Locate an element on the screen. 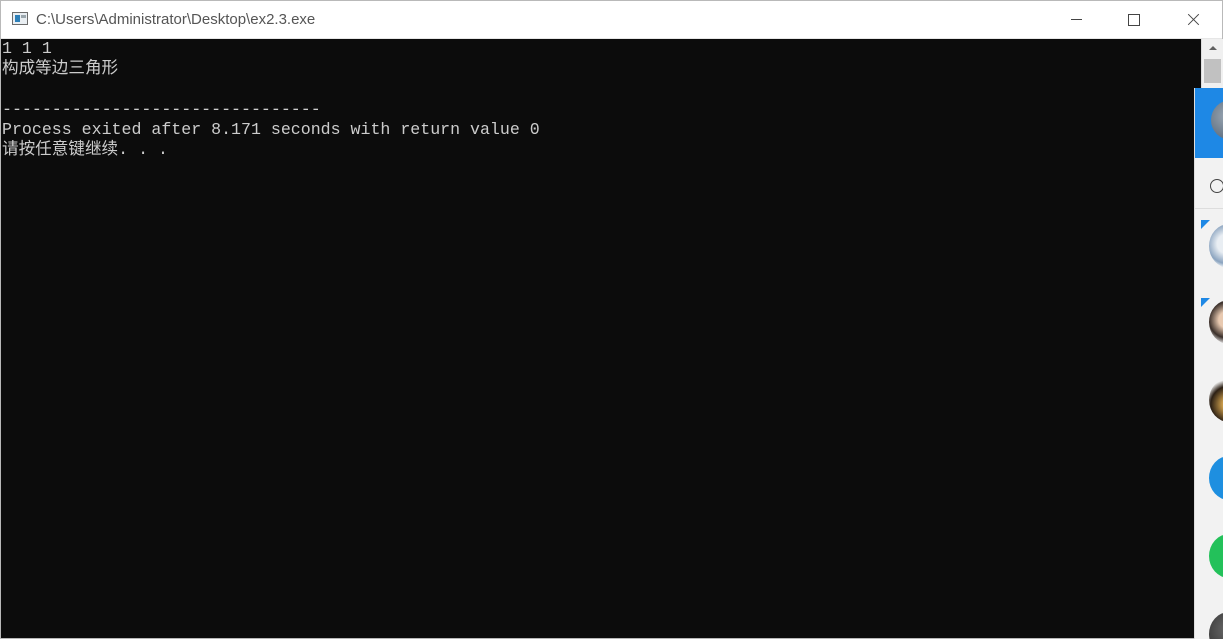 This screenshot has height=639, width=1223. side-panel-header is located at coordinates (1209, 123).